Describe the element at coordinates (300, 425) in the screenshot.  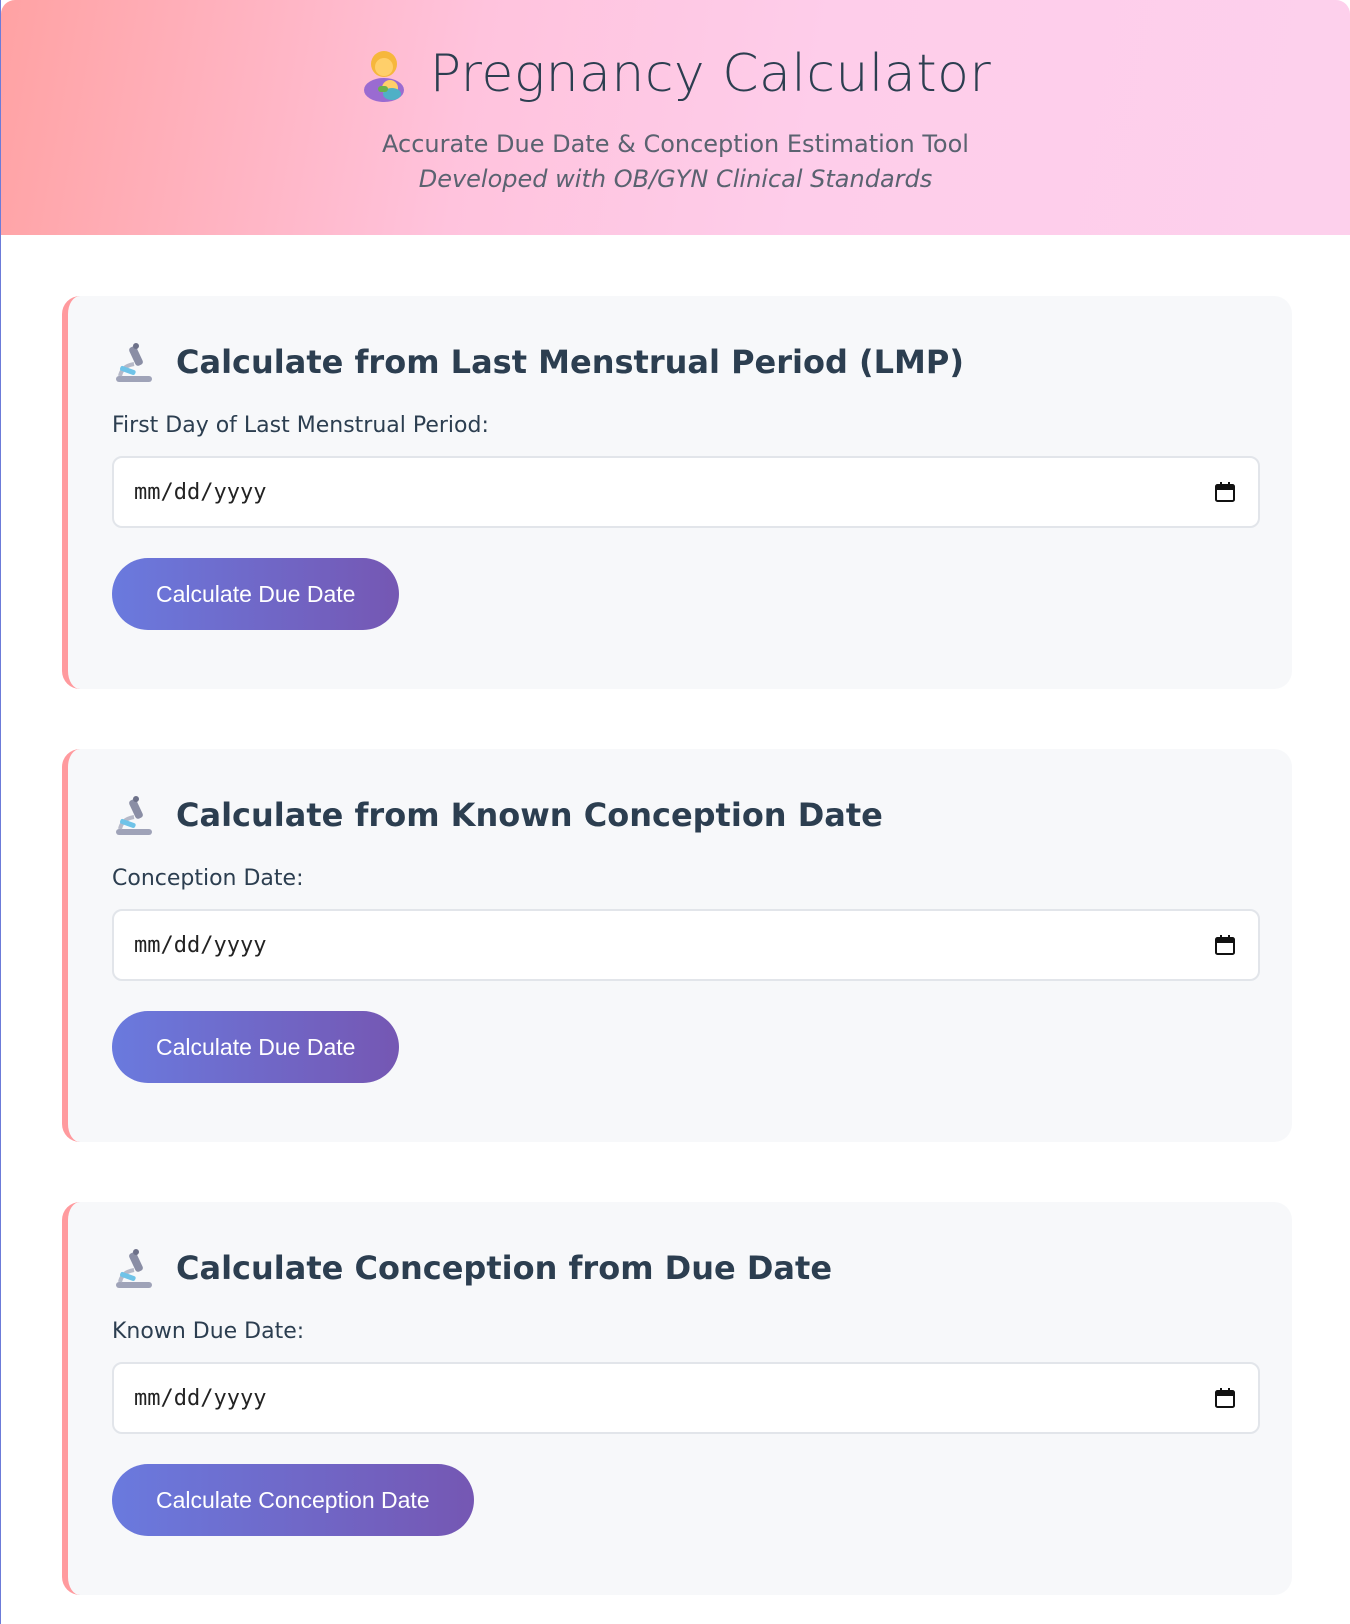
I see `lmp-date-label: First Day of Last Menstrual Period:` at that location.